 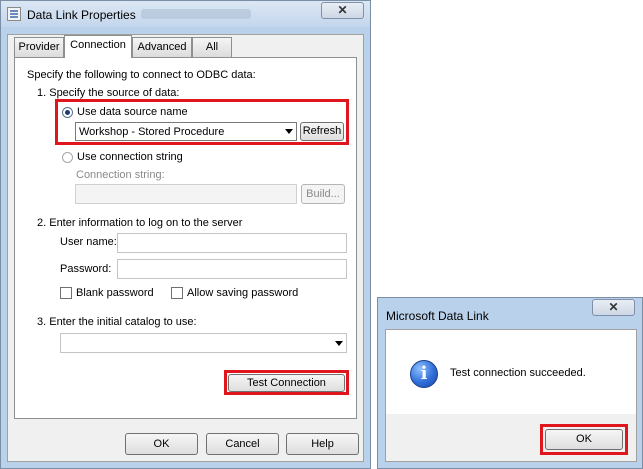 What do you see at coordinates (66, 293) in the screenshot?
I see `blank-password-checkbox` at bounding box center [66, 293].